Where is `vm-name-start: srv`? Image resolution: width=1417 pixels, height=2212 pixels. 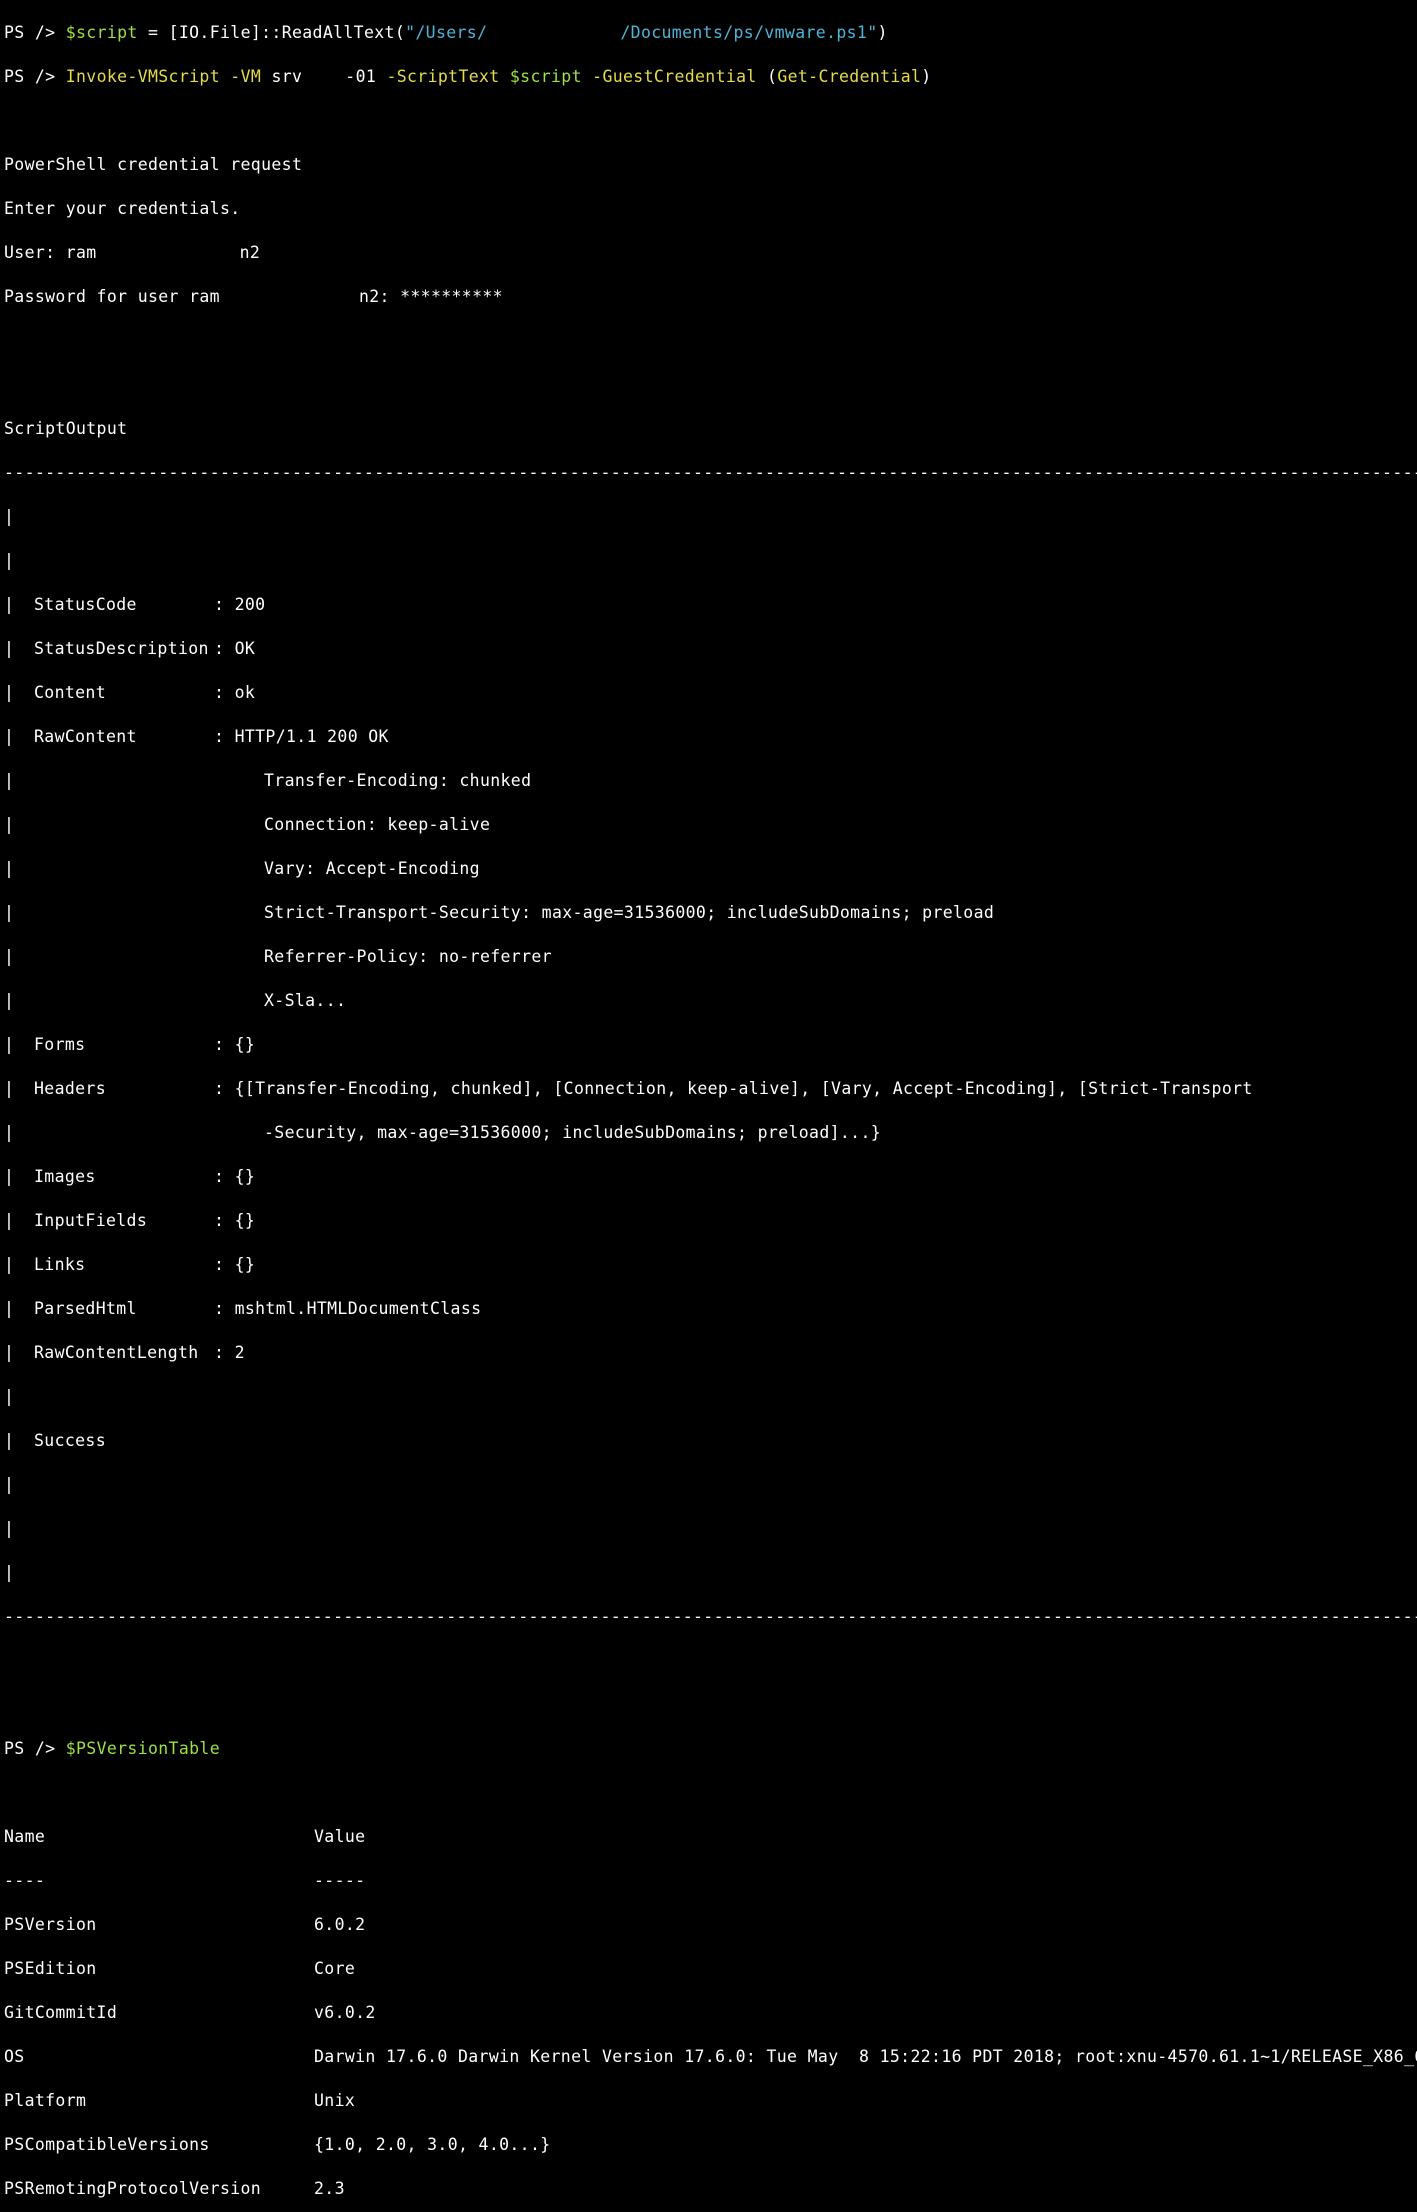 vm-name-start: srv is located at coordinates (287, 76).